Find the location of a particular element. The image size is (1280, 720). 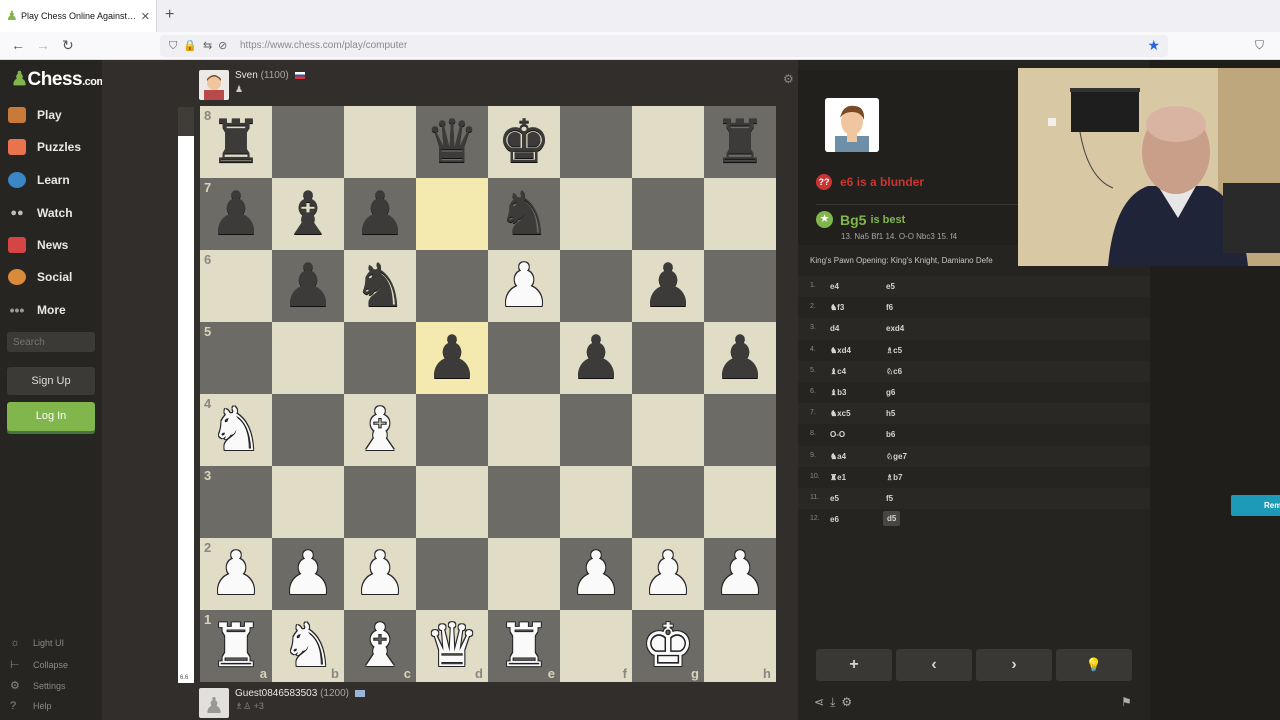

square-e5 is located at coordinates (524, 358).